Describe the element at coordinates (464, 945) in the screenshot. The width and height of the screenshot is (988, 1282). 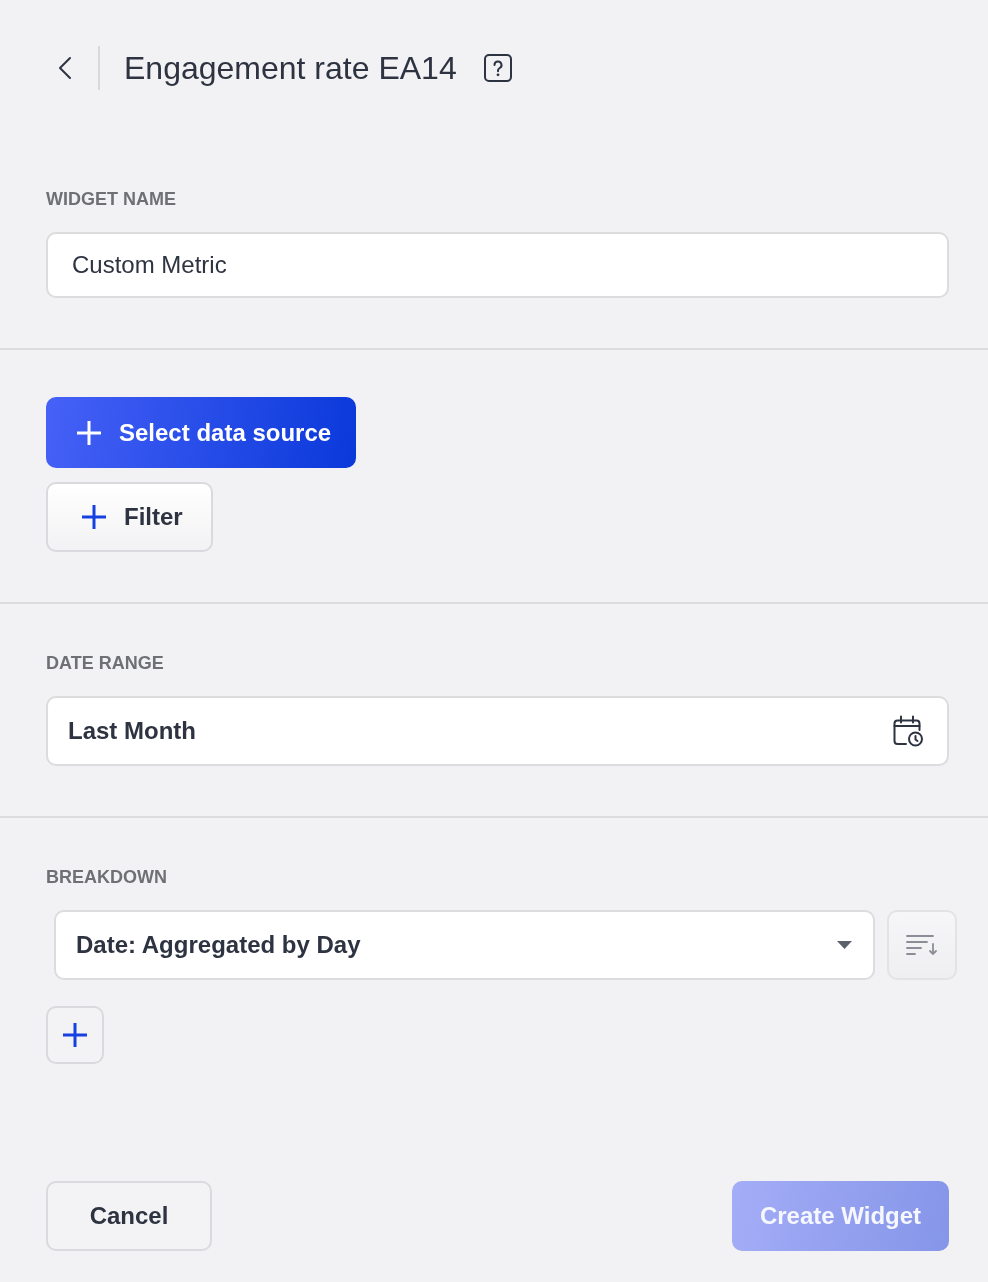
I see `breakdown-dropdown: Date: Aggregated by Day` at that location.